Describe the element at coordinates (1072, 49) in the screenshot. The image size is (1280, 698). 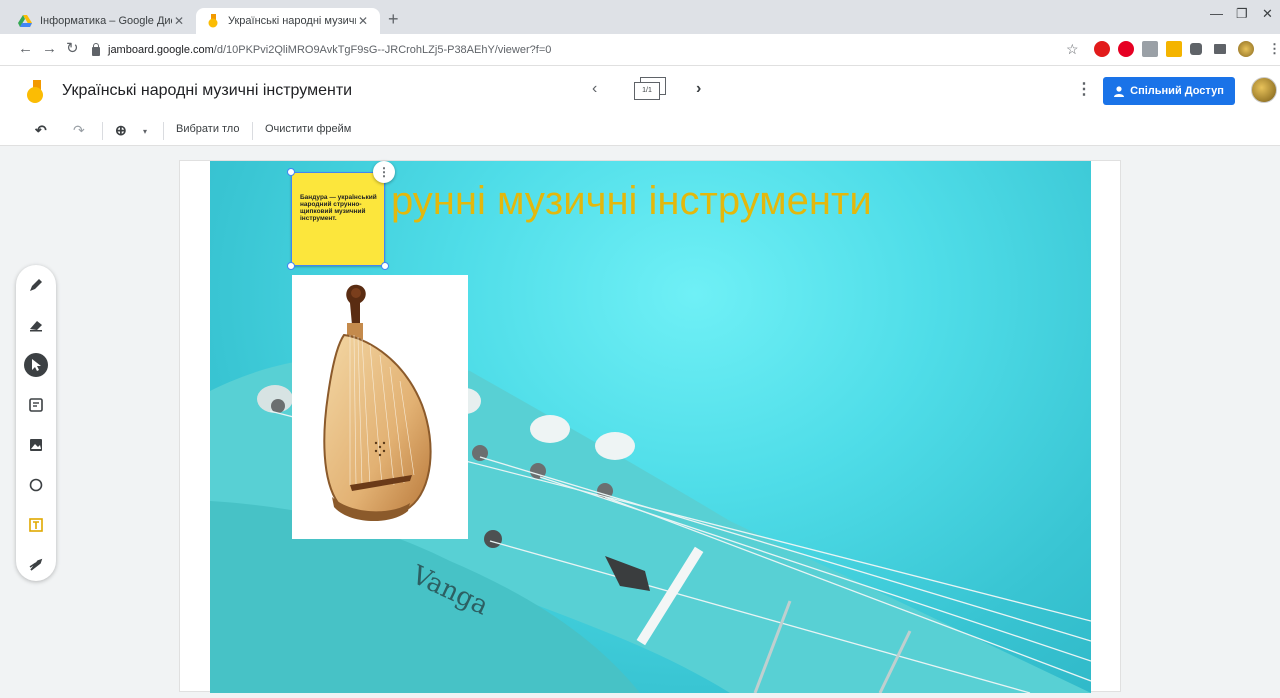
I see `bookmark-star-icon: ☆` at that location.